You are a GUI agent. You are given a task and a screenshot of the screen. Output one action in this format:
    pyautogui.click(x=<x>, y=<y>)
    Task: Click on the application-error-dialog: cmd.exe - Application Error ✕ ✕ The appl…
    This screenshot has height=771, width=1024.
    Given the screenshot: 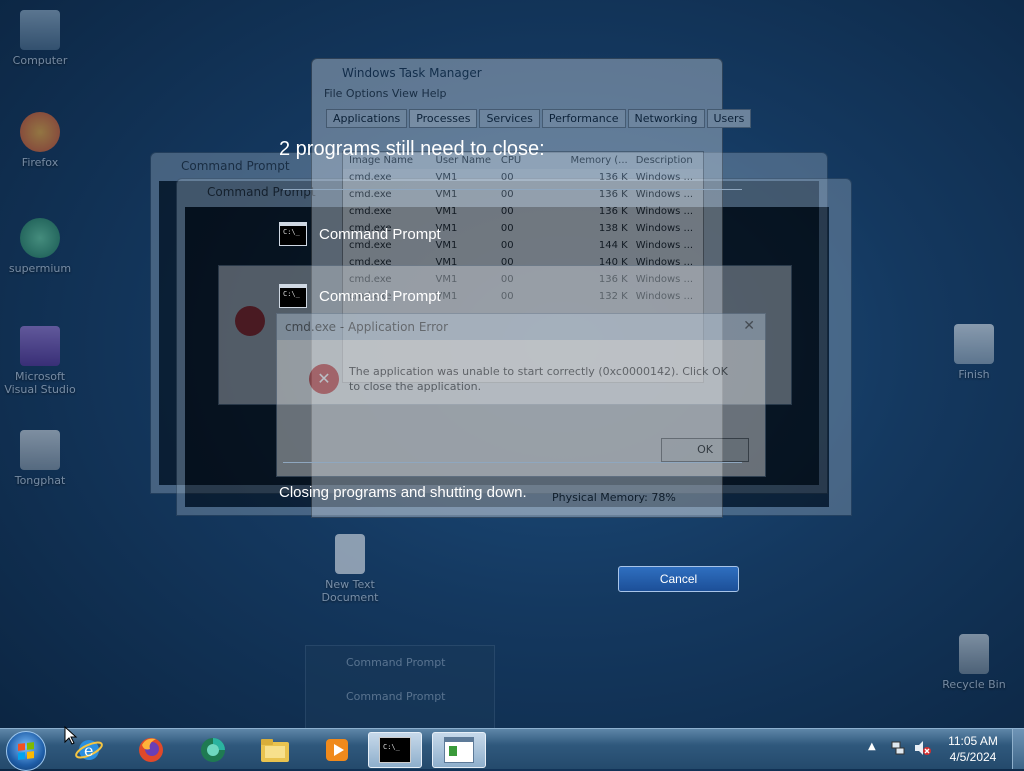 What is the action you would take?
    pyautogui.click(x=521, y=395)
    